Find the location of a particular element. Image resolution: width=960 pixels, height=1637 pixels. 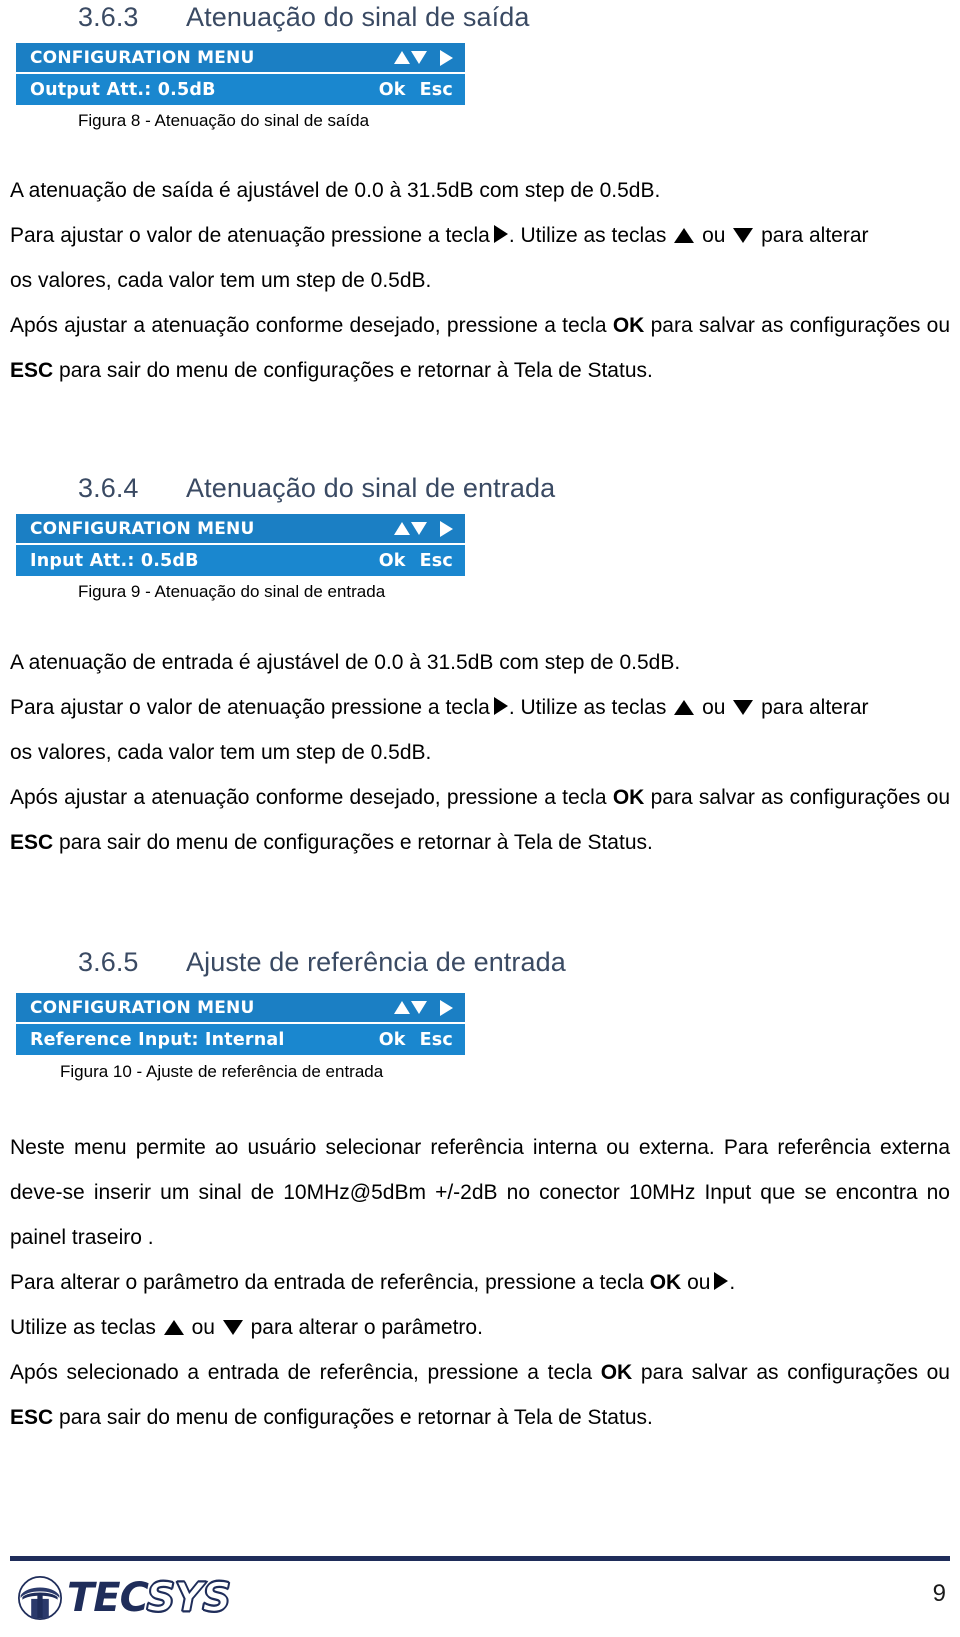

logo-text-tec: TEC is located at coordinates (107, 1598).